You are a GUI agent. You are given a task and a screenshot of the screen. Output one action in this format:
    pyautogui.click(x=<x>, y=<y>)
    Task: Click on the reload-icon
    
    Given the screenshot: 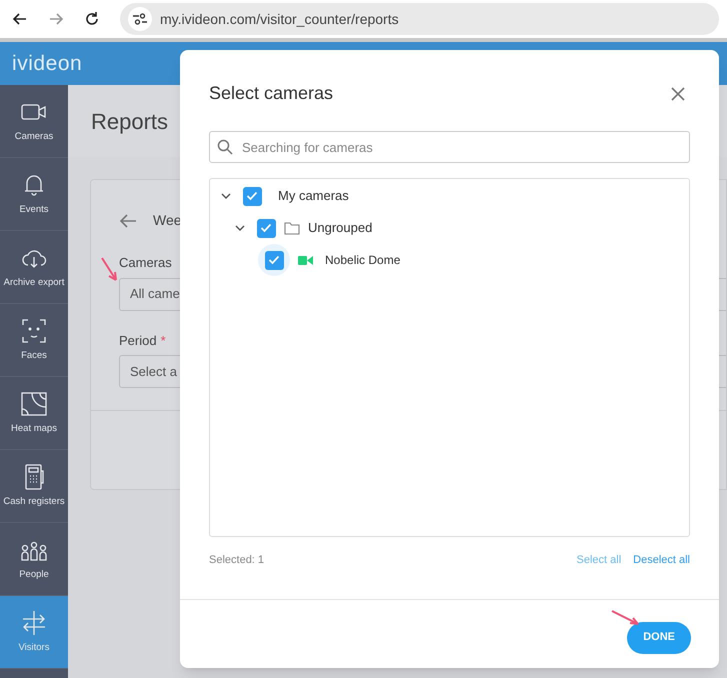 What is the action you would take?
    pyautogui.click(x=92, y=19)
    